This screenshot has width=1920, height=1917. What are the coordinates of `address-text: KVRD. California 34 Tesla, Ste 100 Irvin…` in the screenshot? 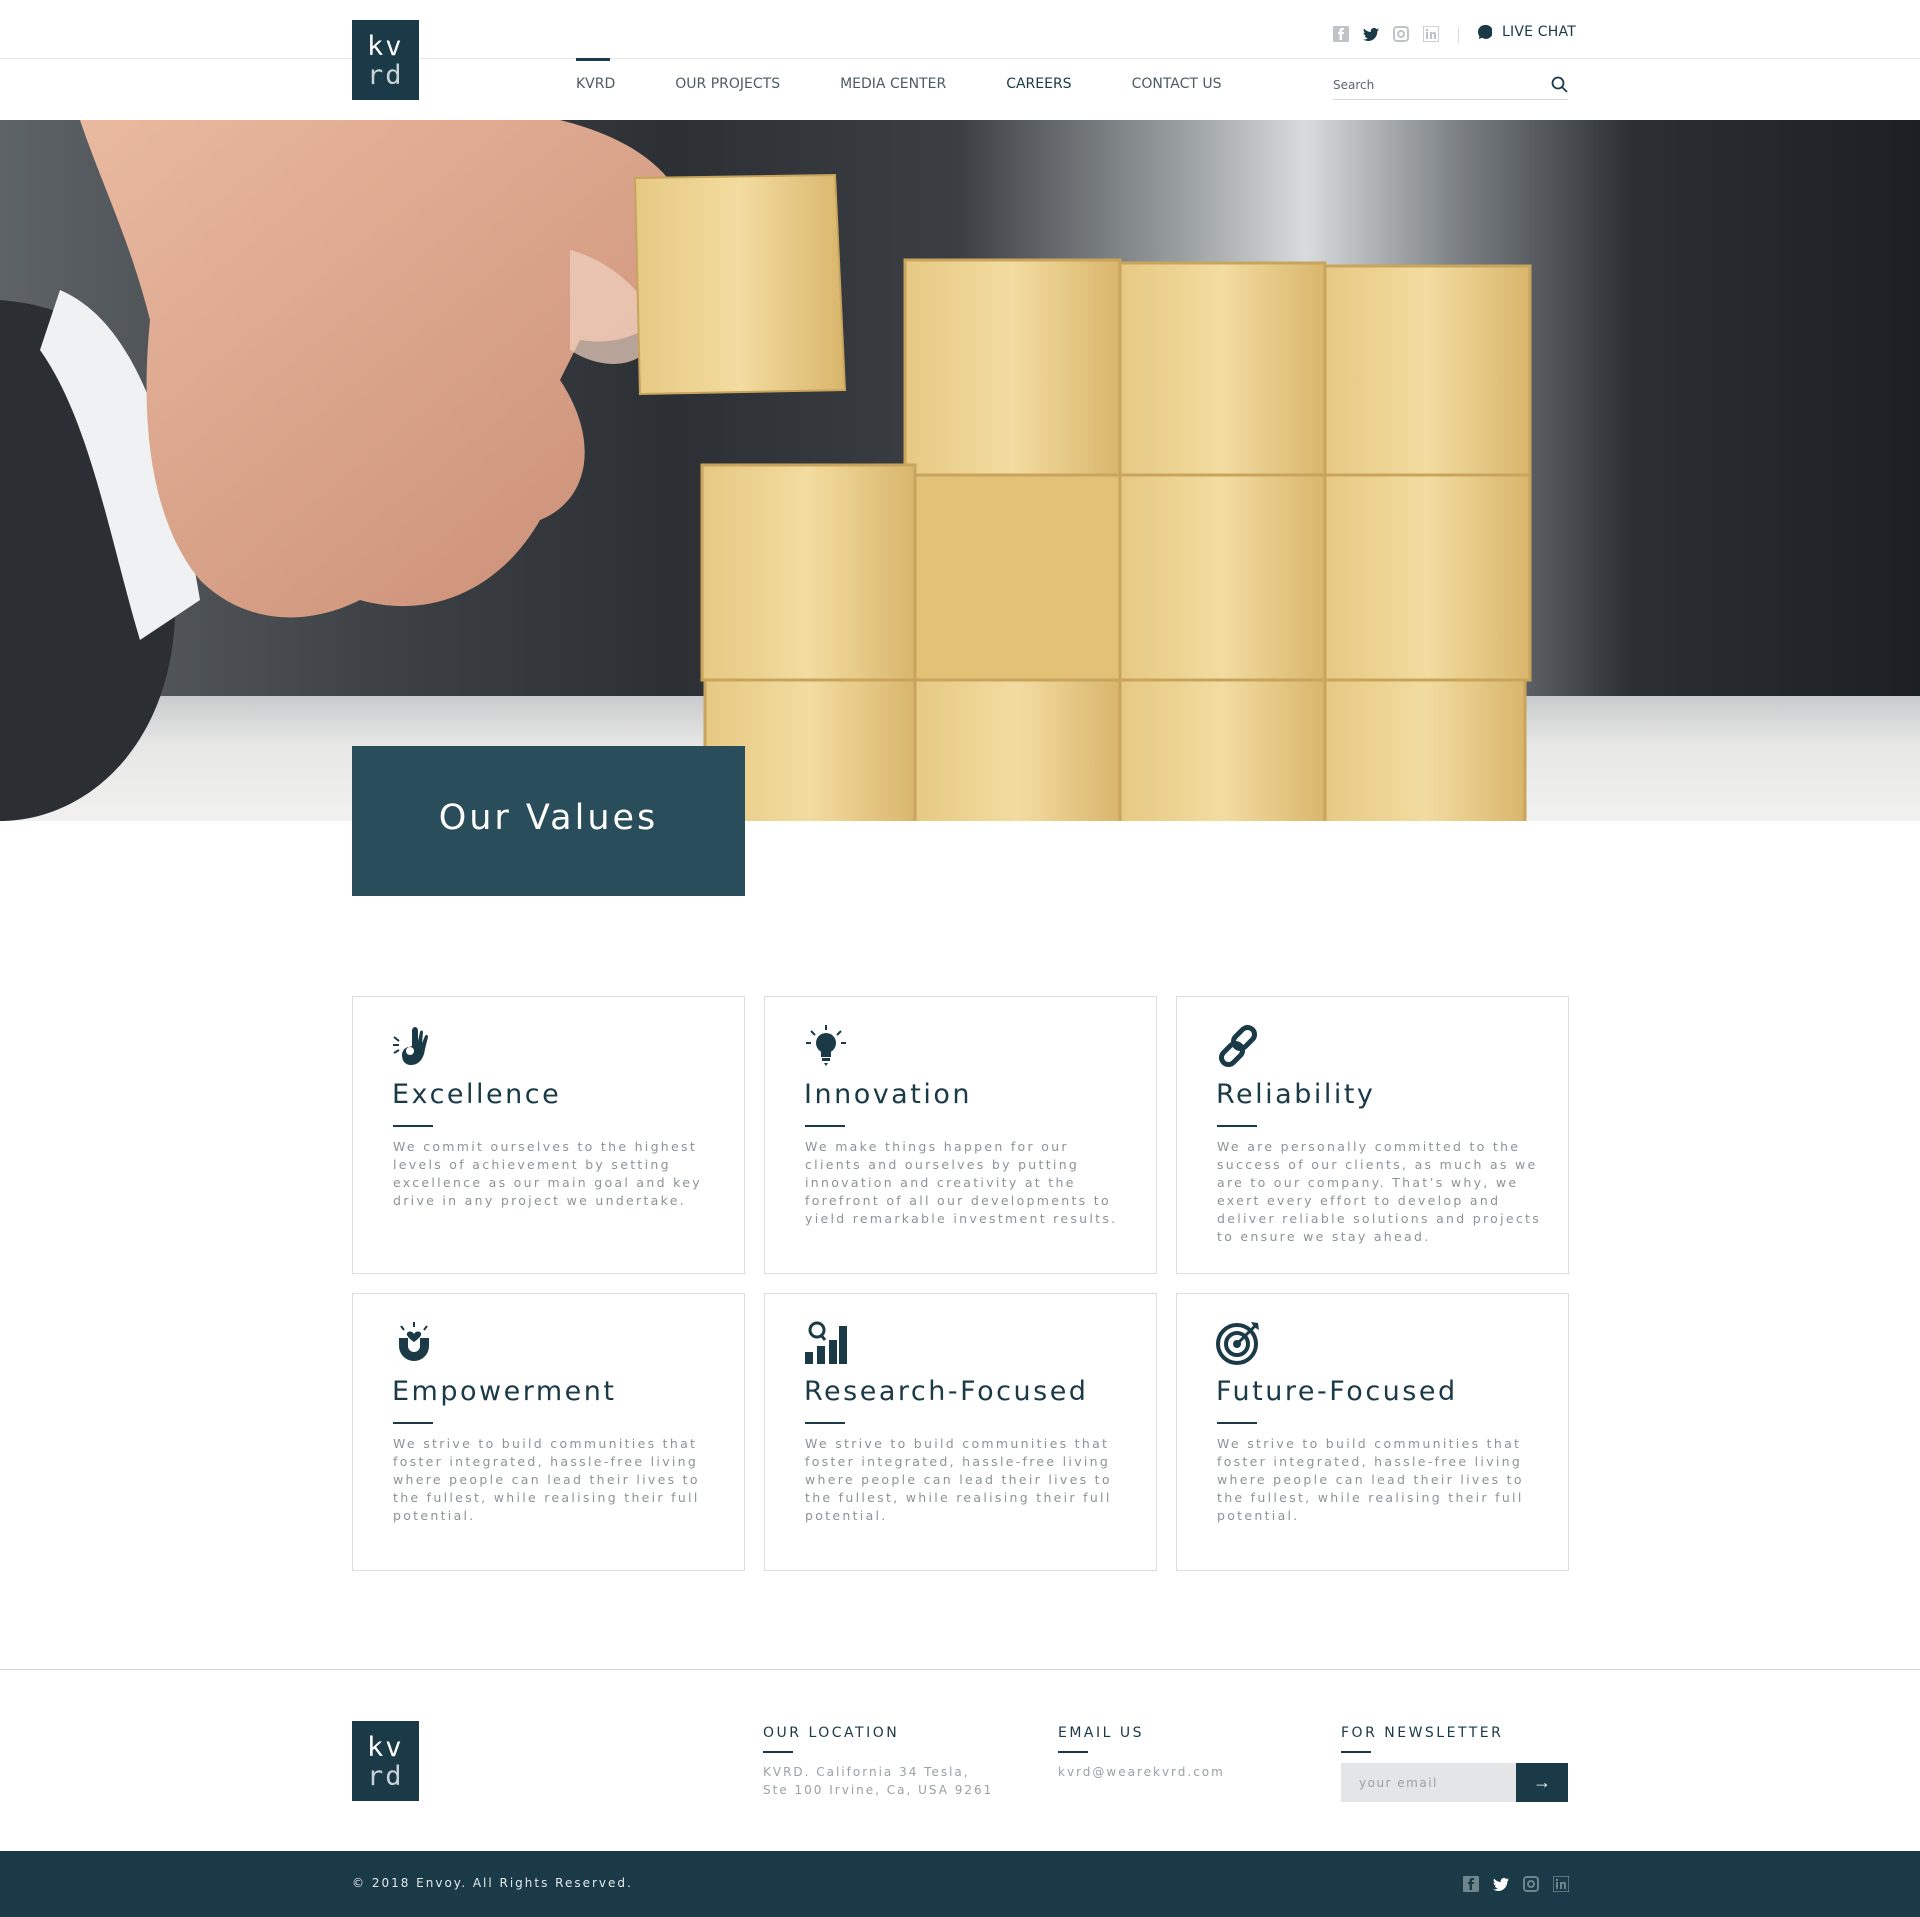 It's located at (878, 1781).